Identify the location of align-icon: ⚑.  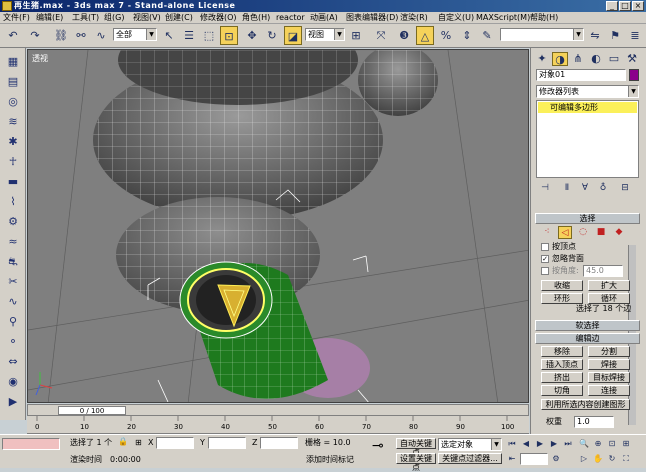
(615, 35).